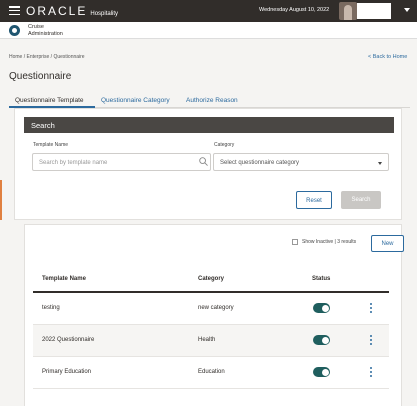  I want to click on user-name-box, so click(374, 11).